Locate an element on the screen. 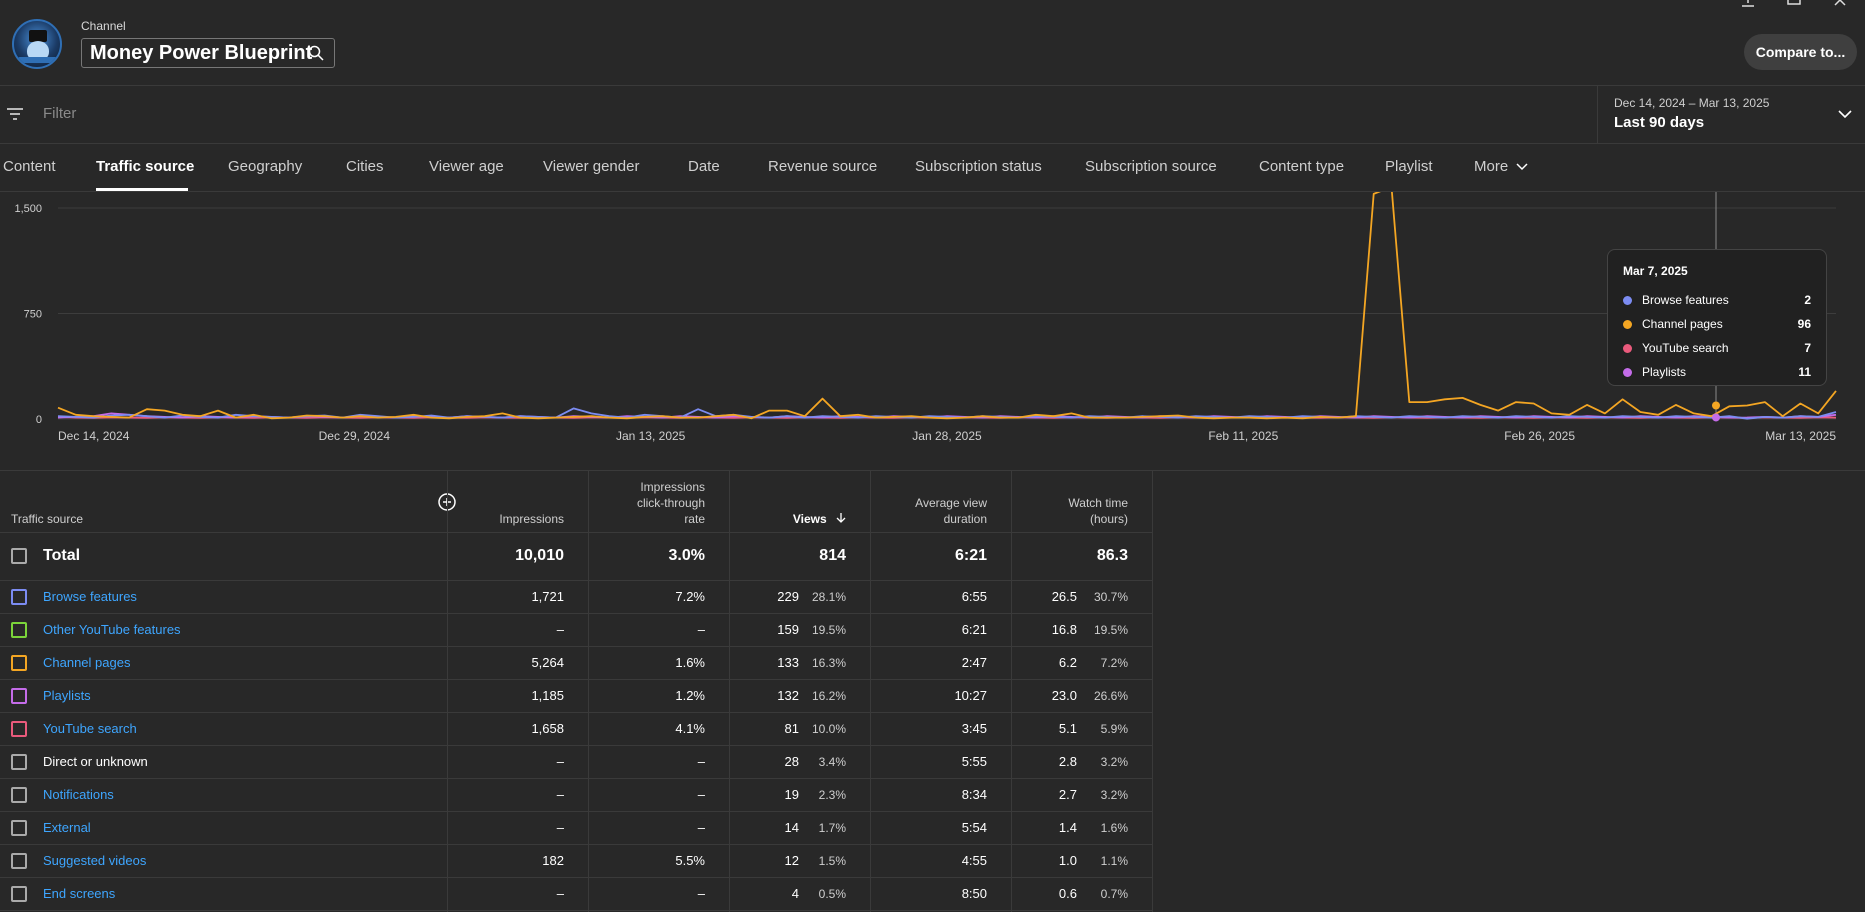 The height and width of the screenshot is (912, 1865). tab-revenue-source: Revenue source is located at coordinates (822, 166).